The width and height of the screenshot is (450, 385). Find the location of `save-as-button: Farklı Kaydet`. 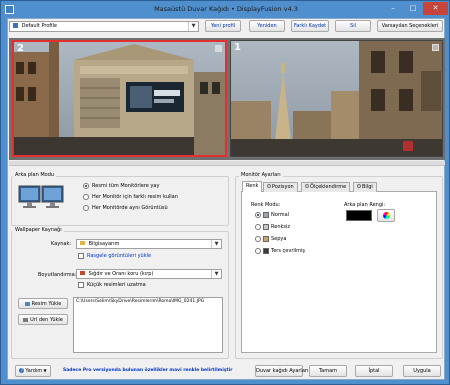

save-as-button: Farklı Kaydet is located at coordinates (310, 26).